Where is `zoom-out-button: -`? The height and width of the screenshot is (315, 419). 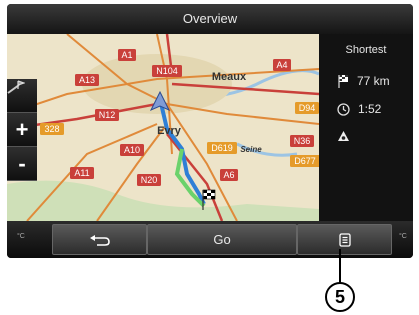 zoom-out-button: - is located at coordinates (22, 164).